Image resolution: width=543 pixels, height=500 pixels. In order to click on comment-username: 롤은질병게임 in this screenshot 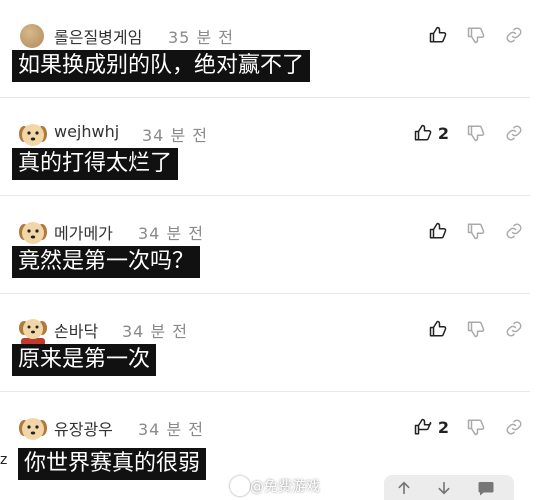, I will do `click(98, 36)`.